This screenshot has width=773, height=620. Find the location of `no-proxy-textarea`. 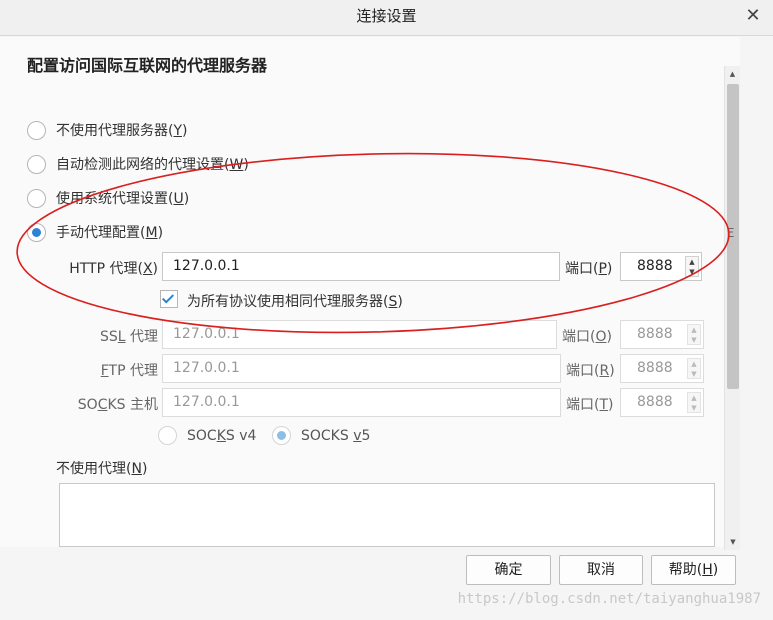

no-proxy-textarea is located at coordinates (387, 515).